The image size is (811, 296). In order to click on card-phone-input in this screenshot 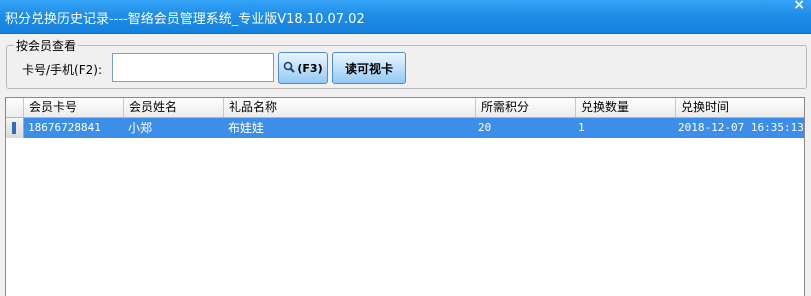, I will do `click(193, 67)`.